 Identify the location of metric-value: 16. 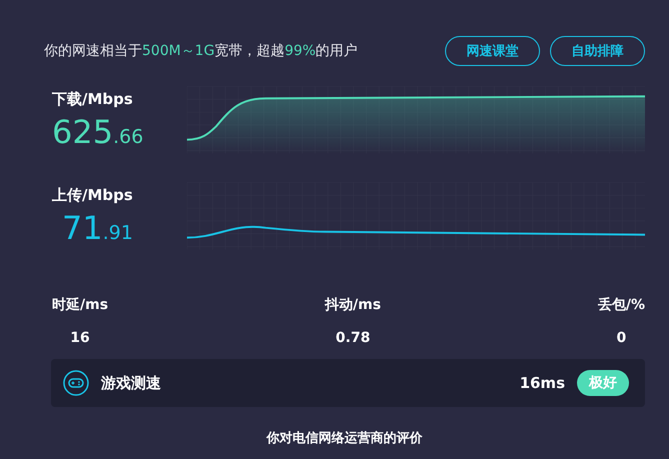
(80, 338).